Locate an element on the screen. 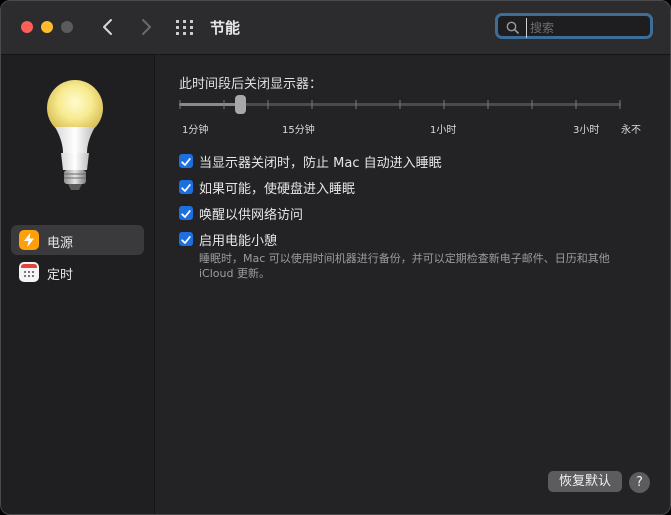  close-window-button is located at coordinates (27, 27).